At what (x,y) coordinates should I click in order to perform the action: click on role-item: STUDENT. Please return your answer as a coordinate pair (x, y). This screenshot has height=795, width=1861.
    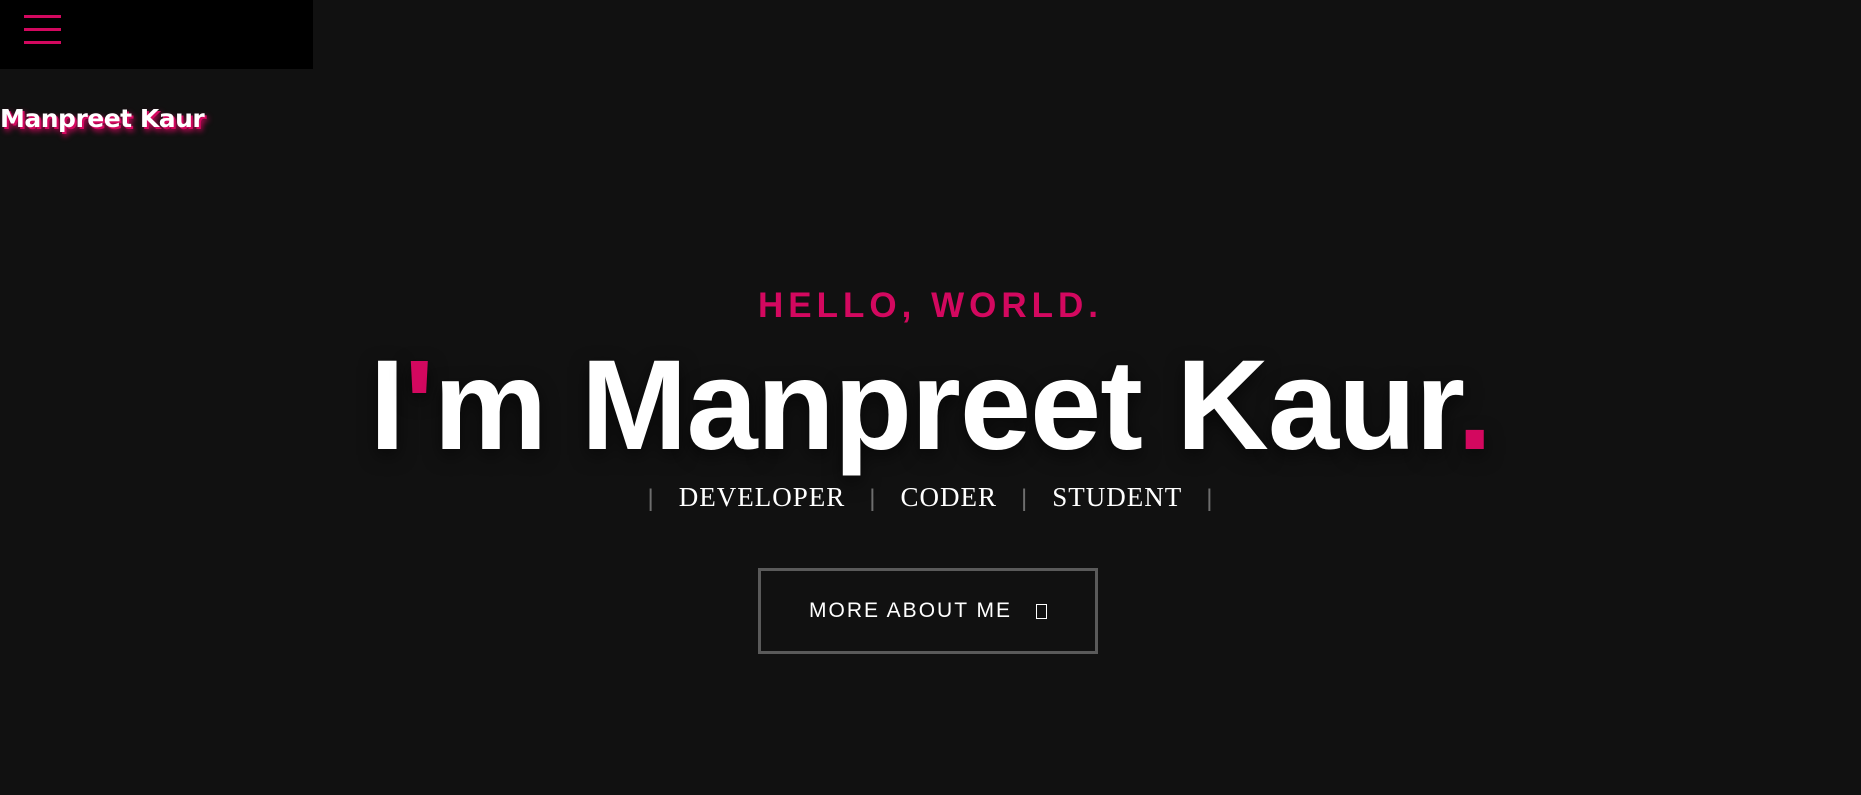
    Looking at the image, I should click on (1117, 497).